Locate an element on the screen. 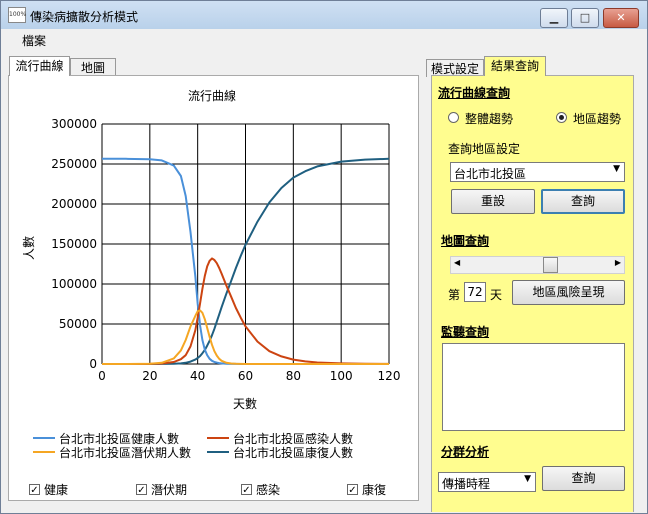 The image size is (648, 514). checkbox-infected: ✓ is located at coordinates (246, 490).